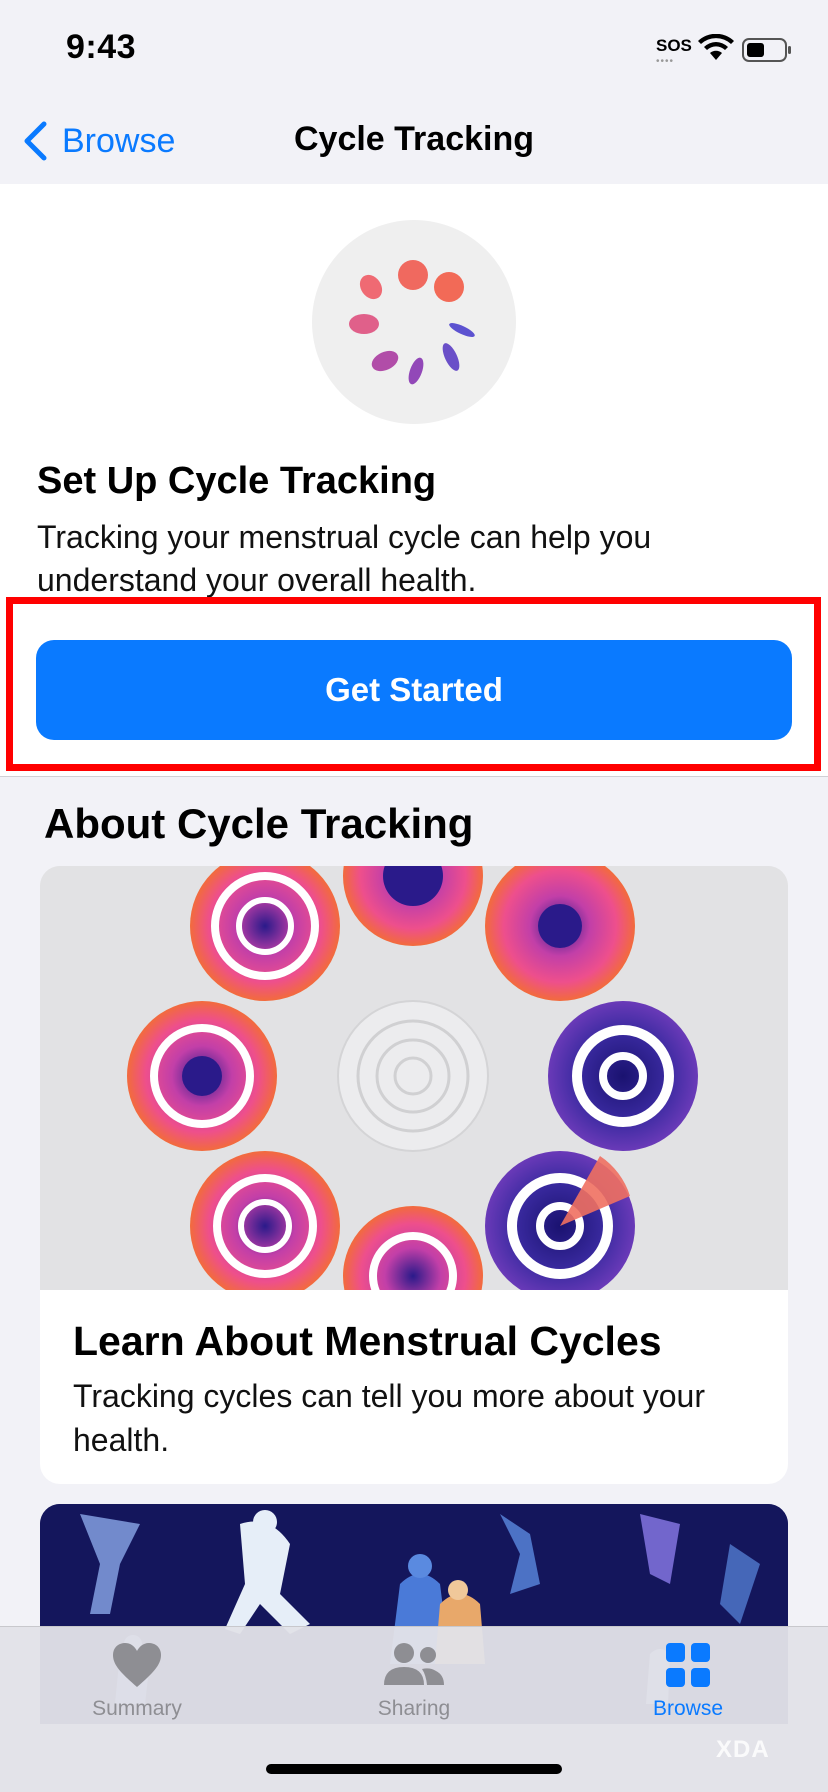 The image size is (828, 1792). Describe the element at coordinates (259, 823) in the screenshot. I see `about-heading: About Cycle Tracking` at that location.